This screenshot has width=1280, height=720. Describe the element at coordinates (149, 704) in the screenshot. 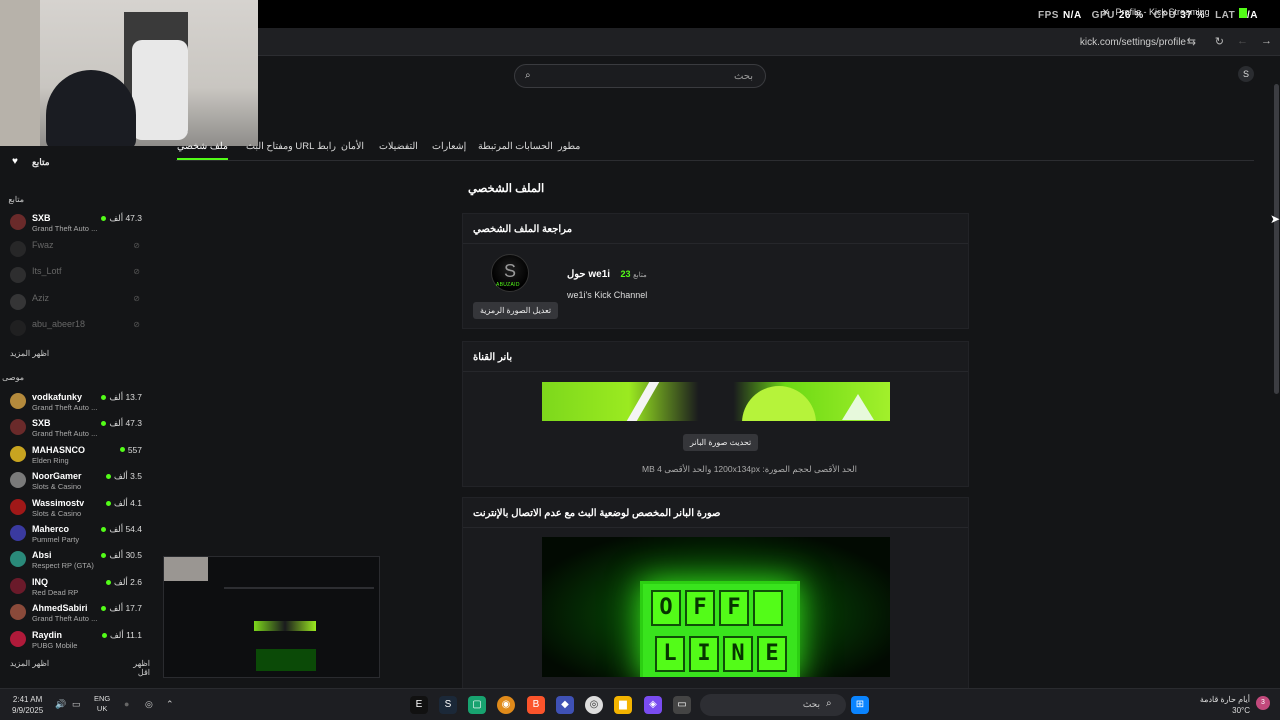

I see `capture-icon: ◎` at that location.